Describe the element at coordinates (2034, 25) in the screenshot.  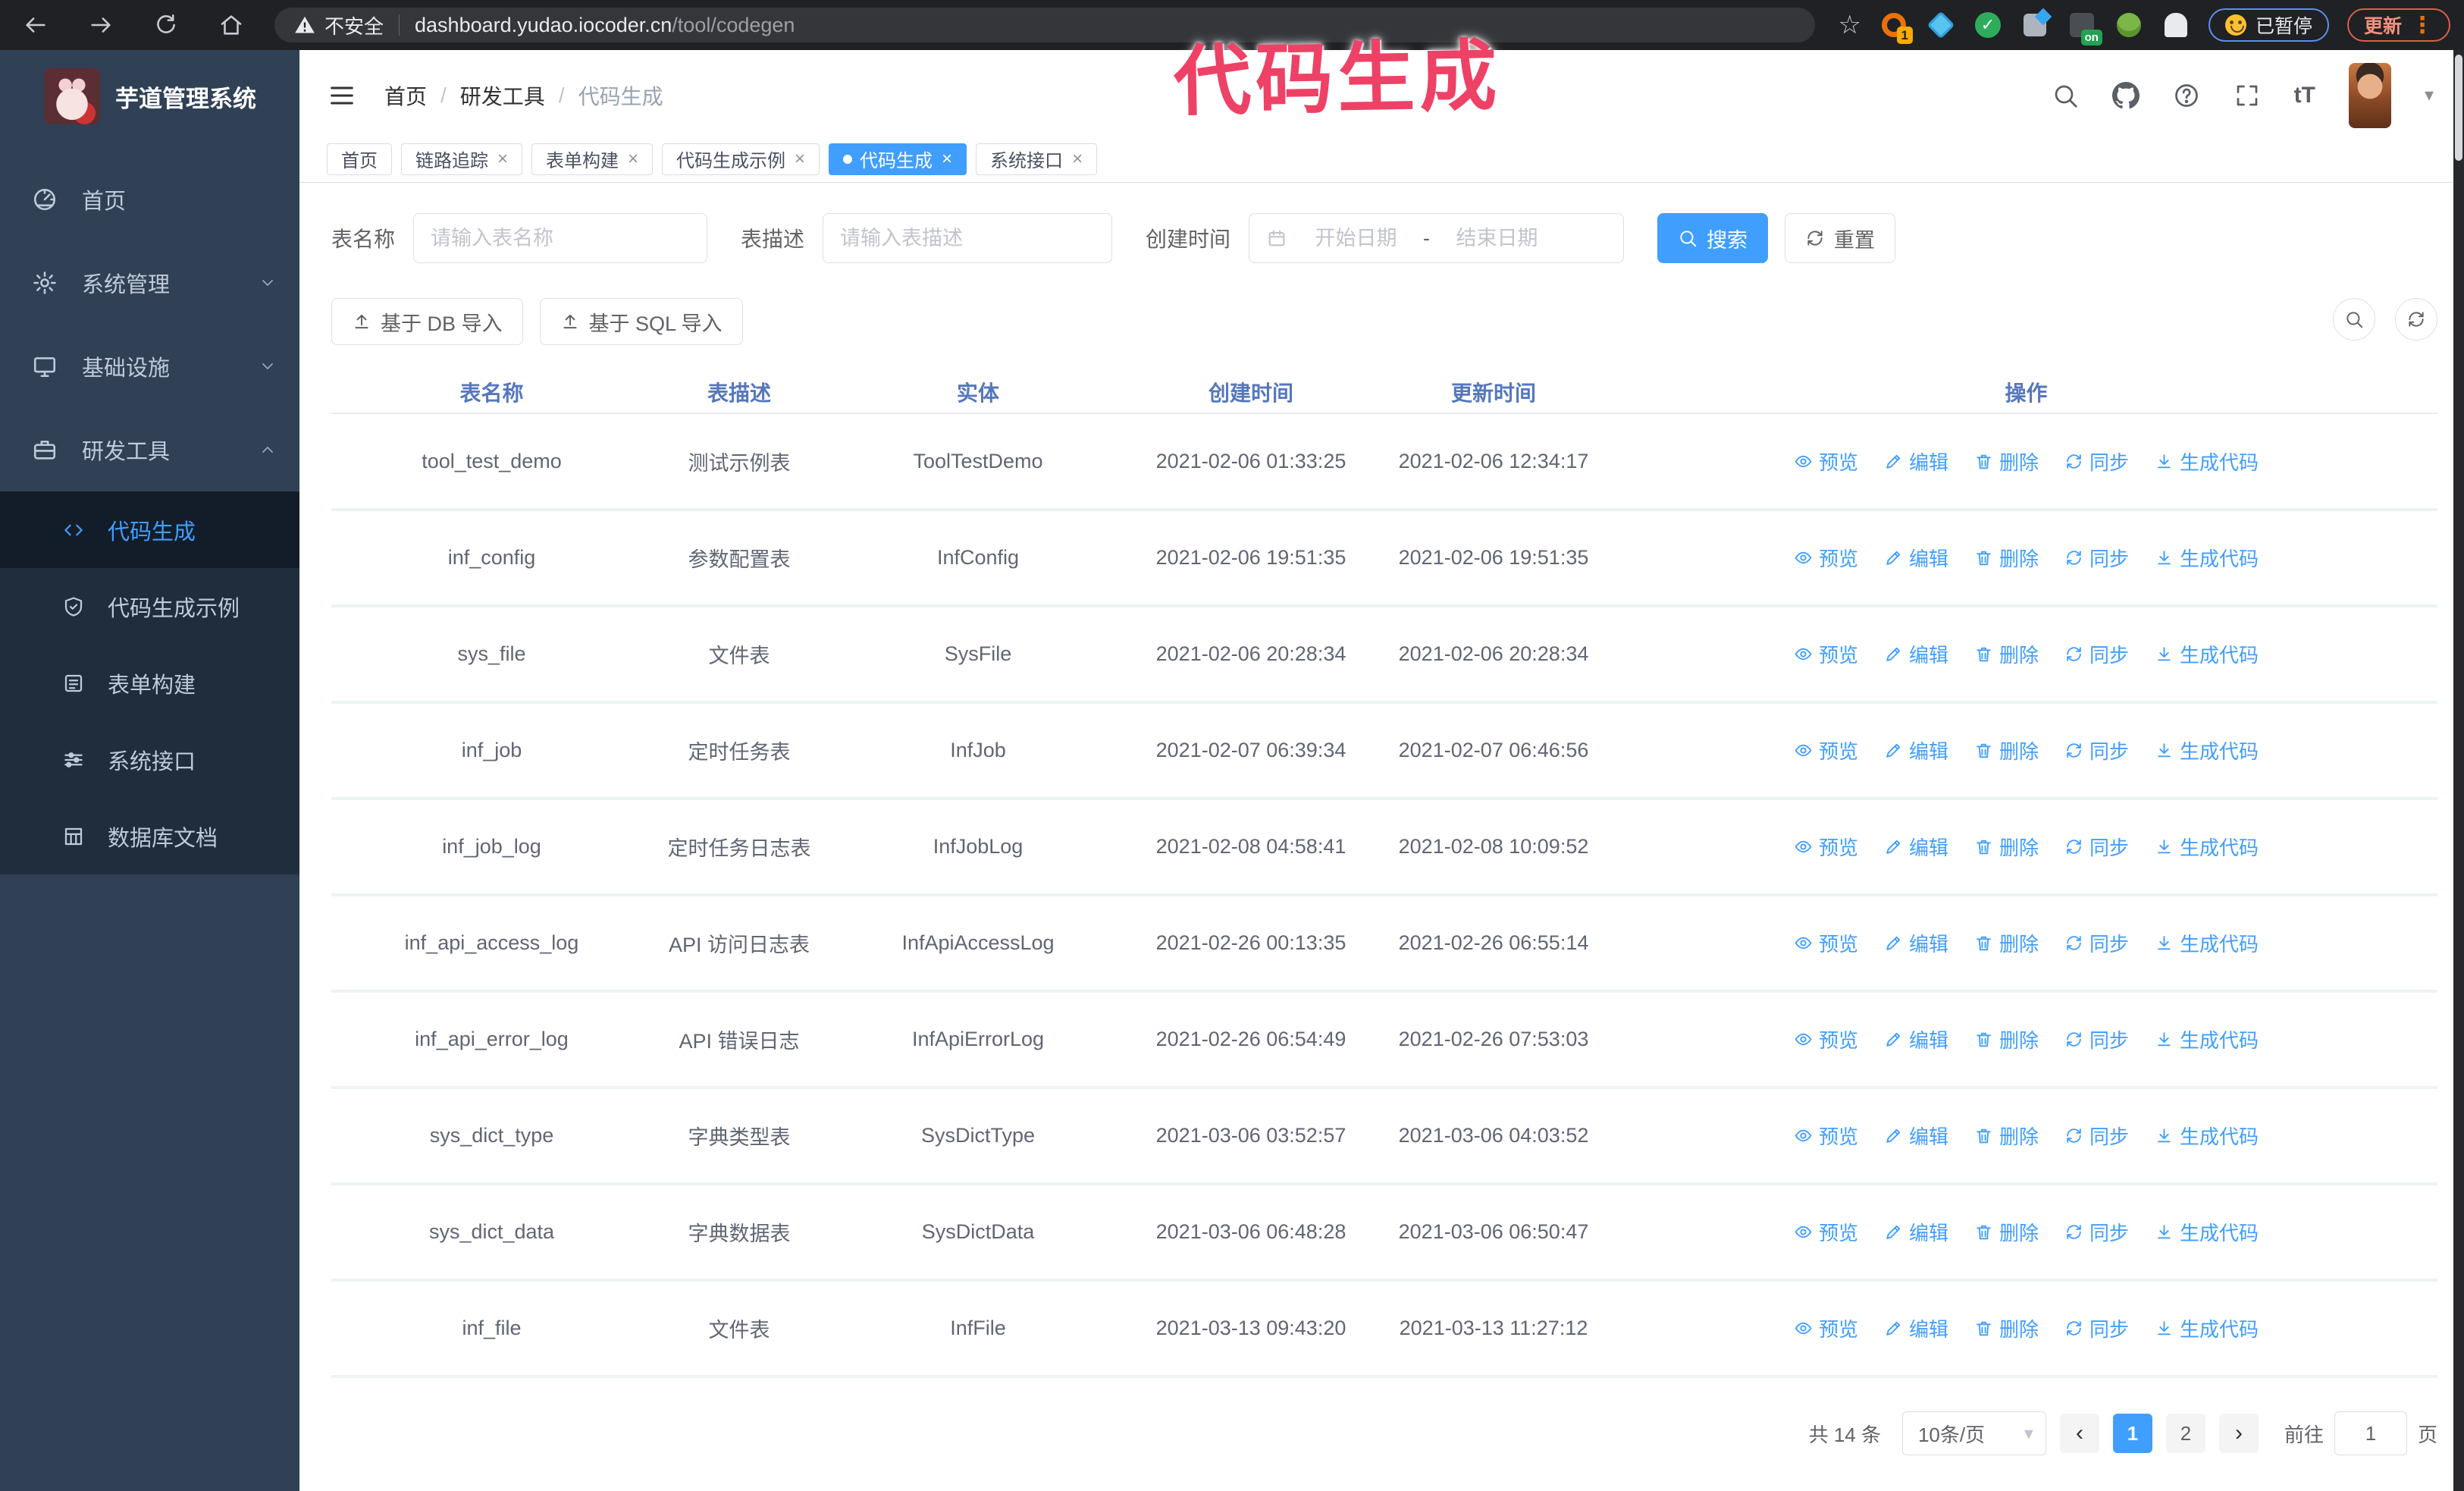
I see `extension-icon-grid` at that location.